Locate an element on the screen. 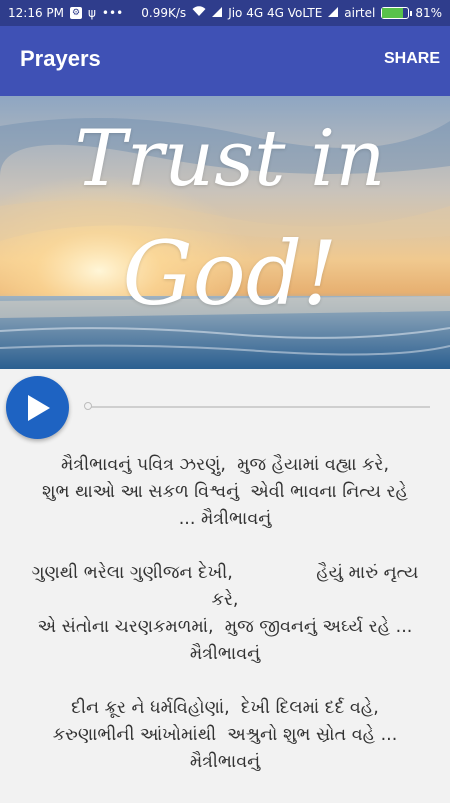  play-button is located at coordinates (37, 407).